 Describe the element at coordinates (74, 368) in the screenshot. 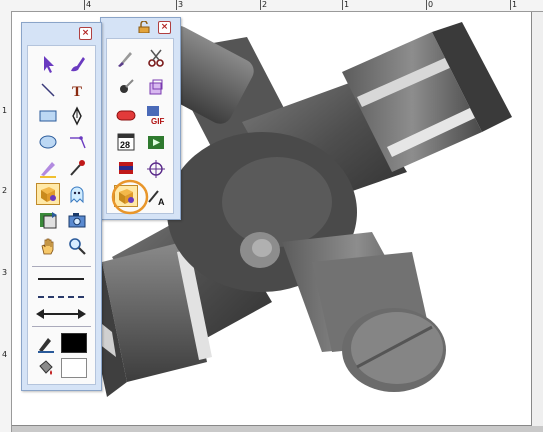

I see `fill-color-swatch` at that location.